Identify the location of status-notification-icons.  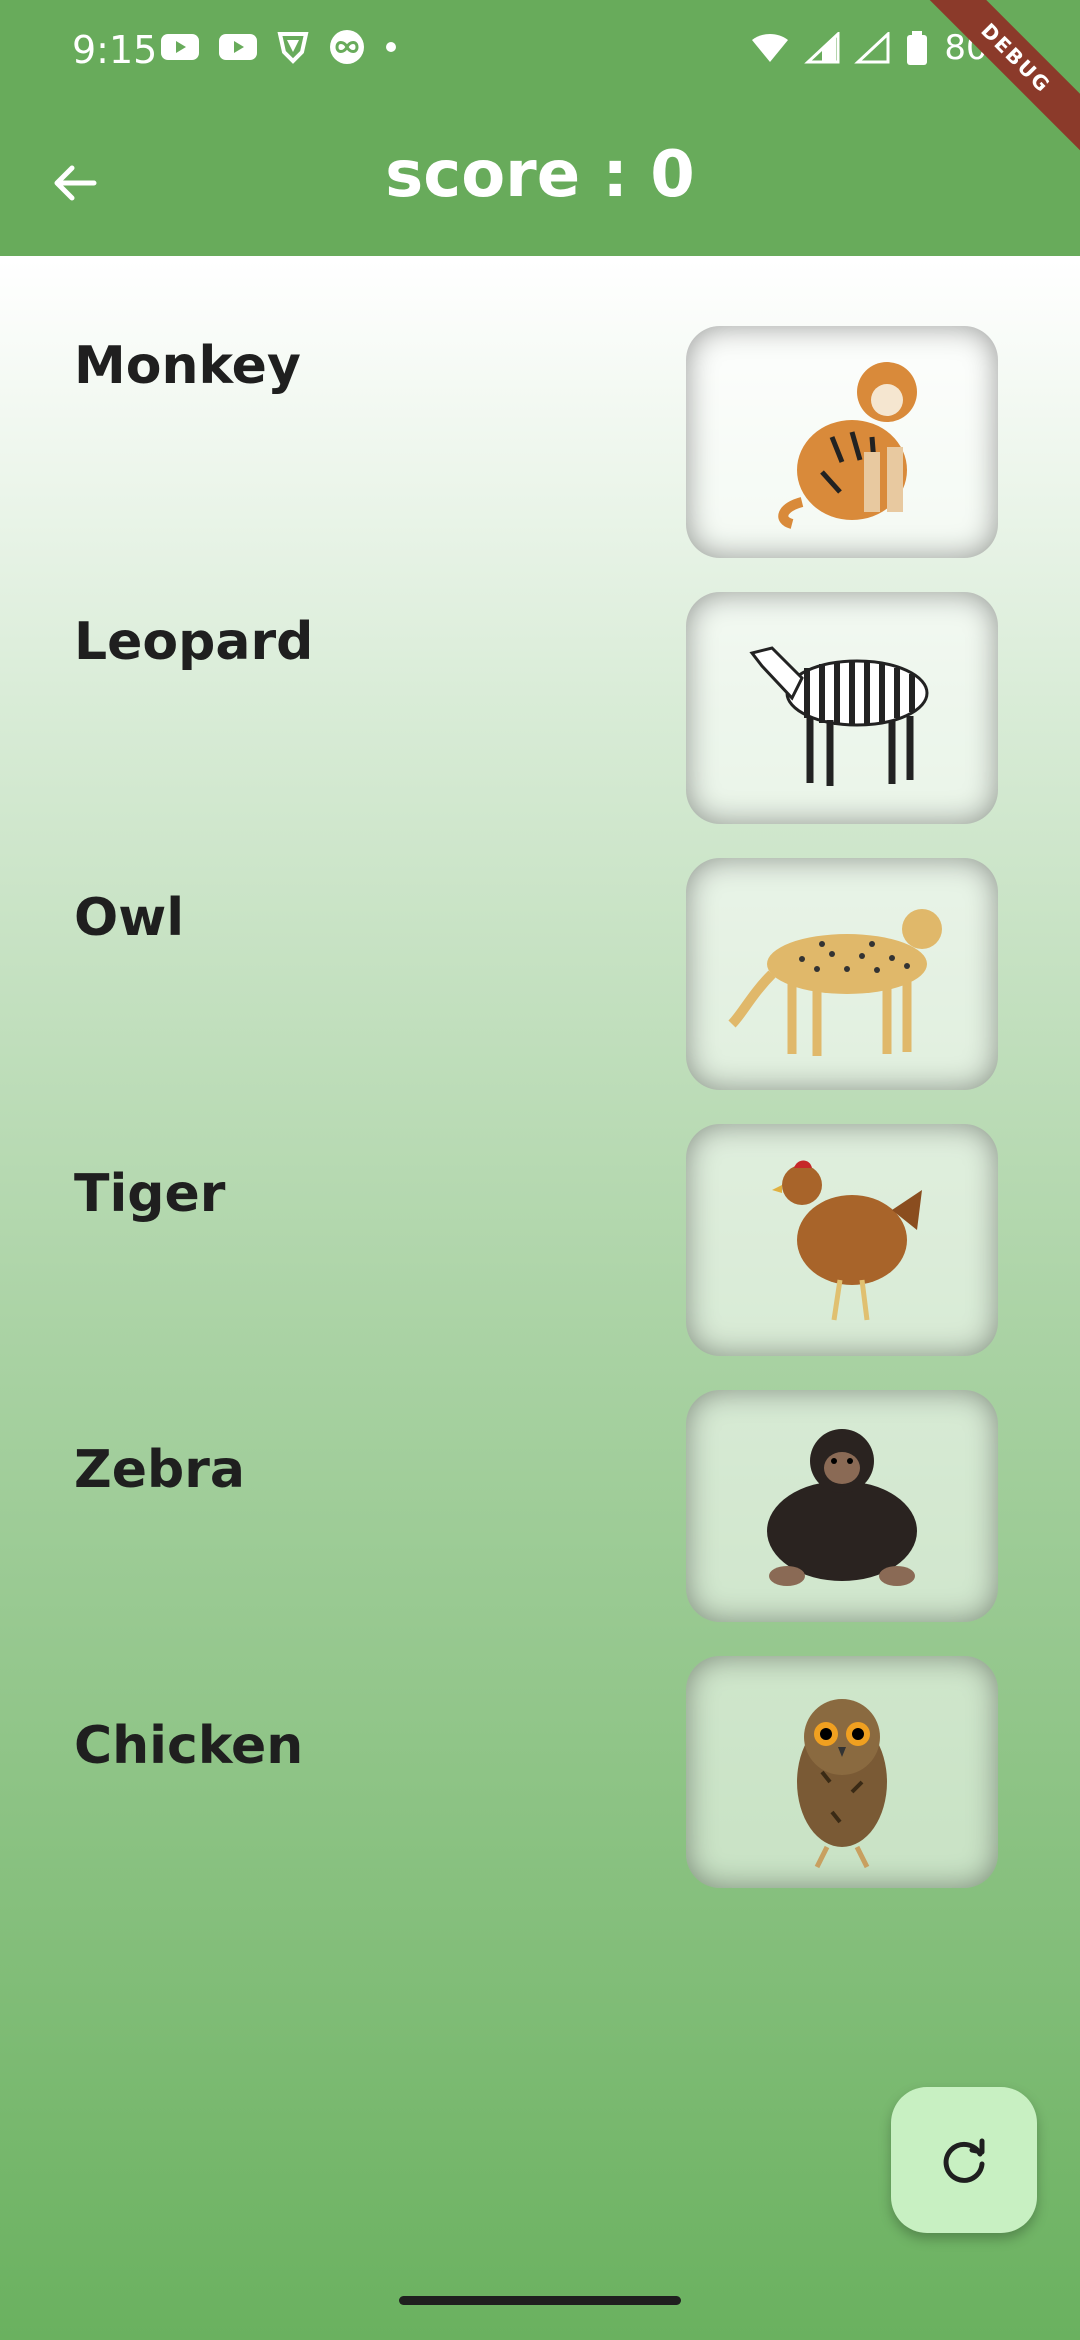
(279, 47).